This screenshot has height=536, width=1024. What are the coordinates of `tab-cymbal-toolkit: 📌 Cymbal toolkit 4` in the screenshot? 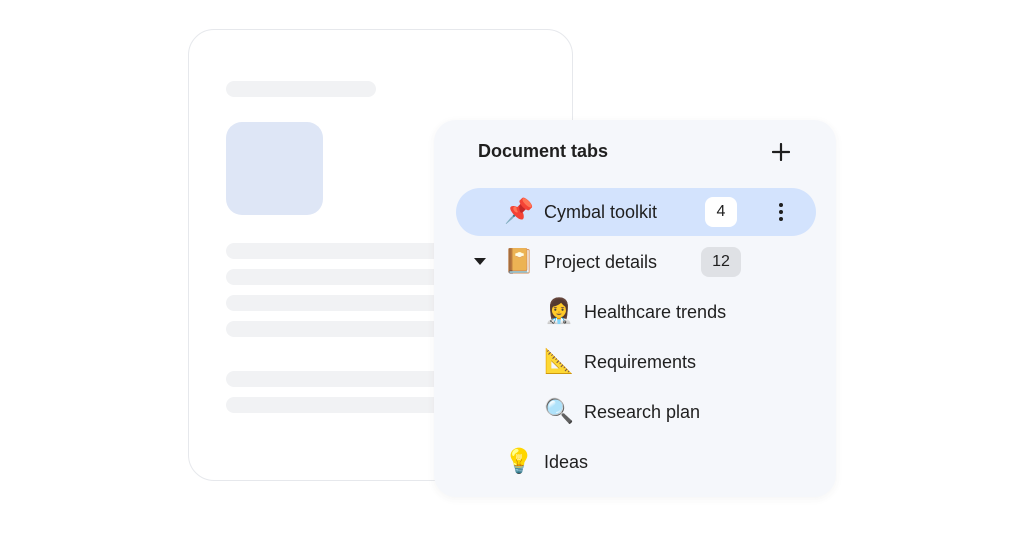 It's located at (636, 212).